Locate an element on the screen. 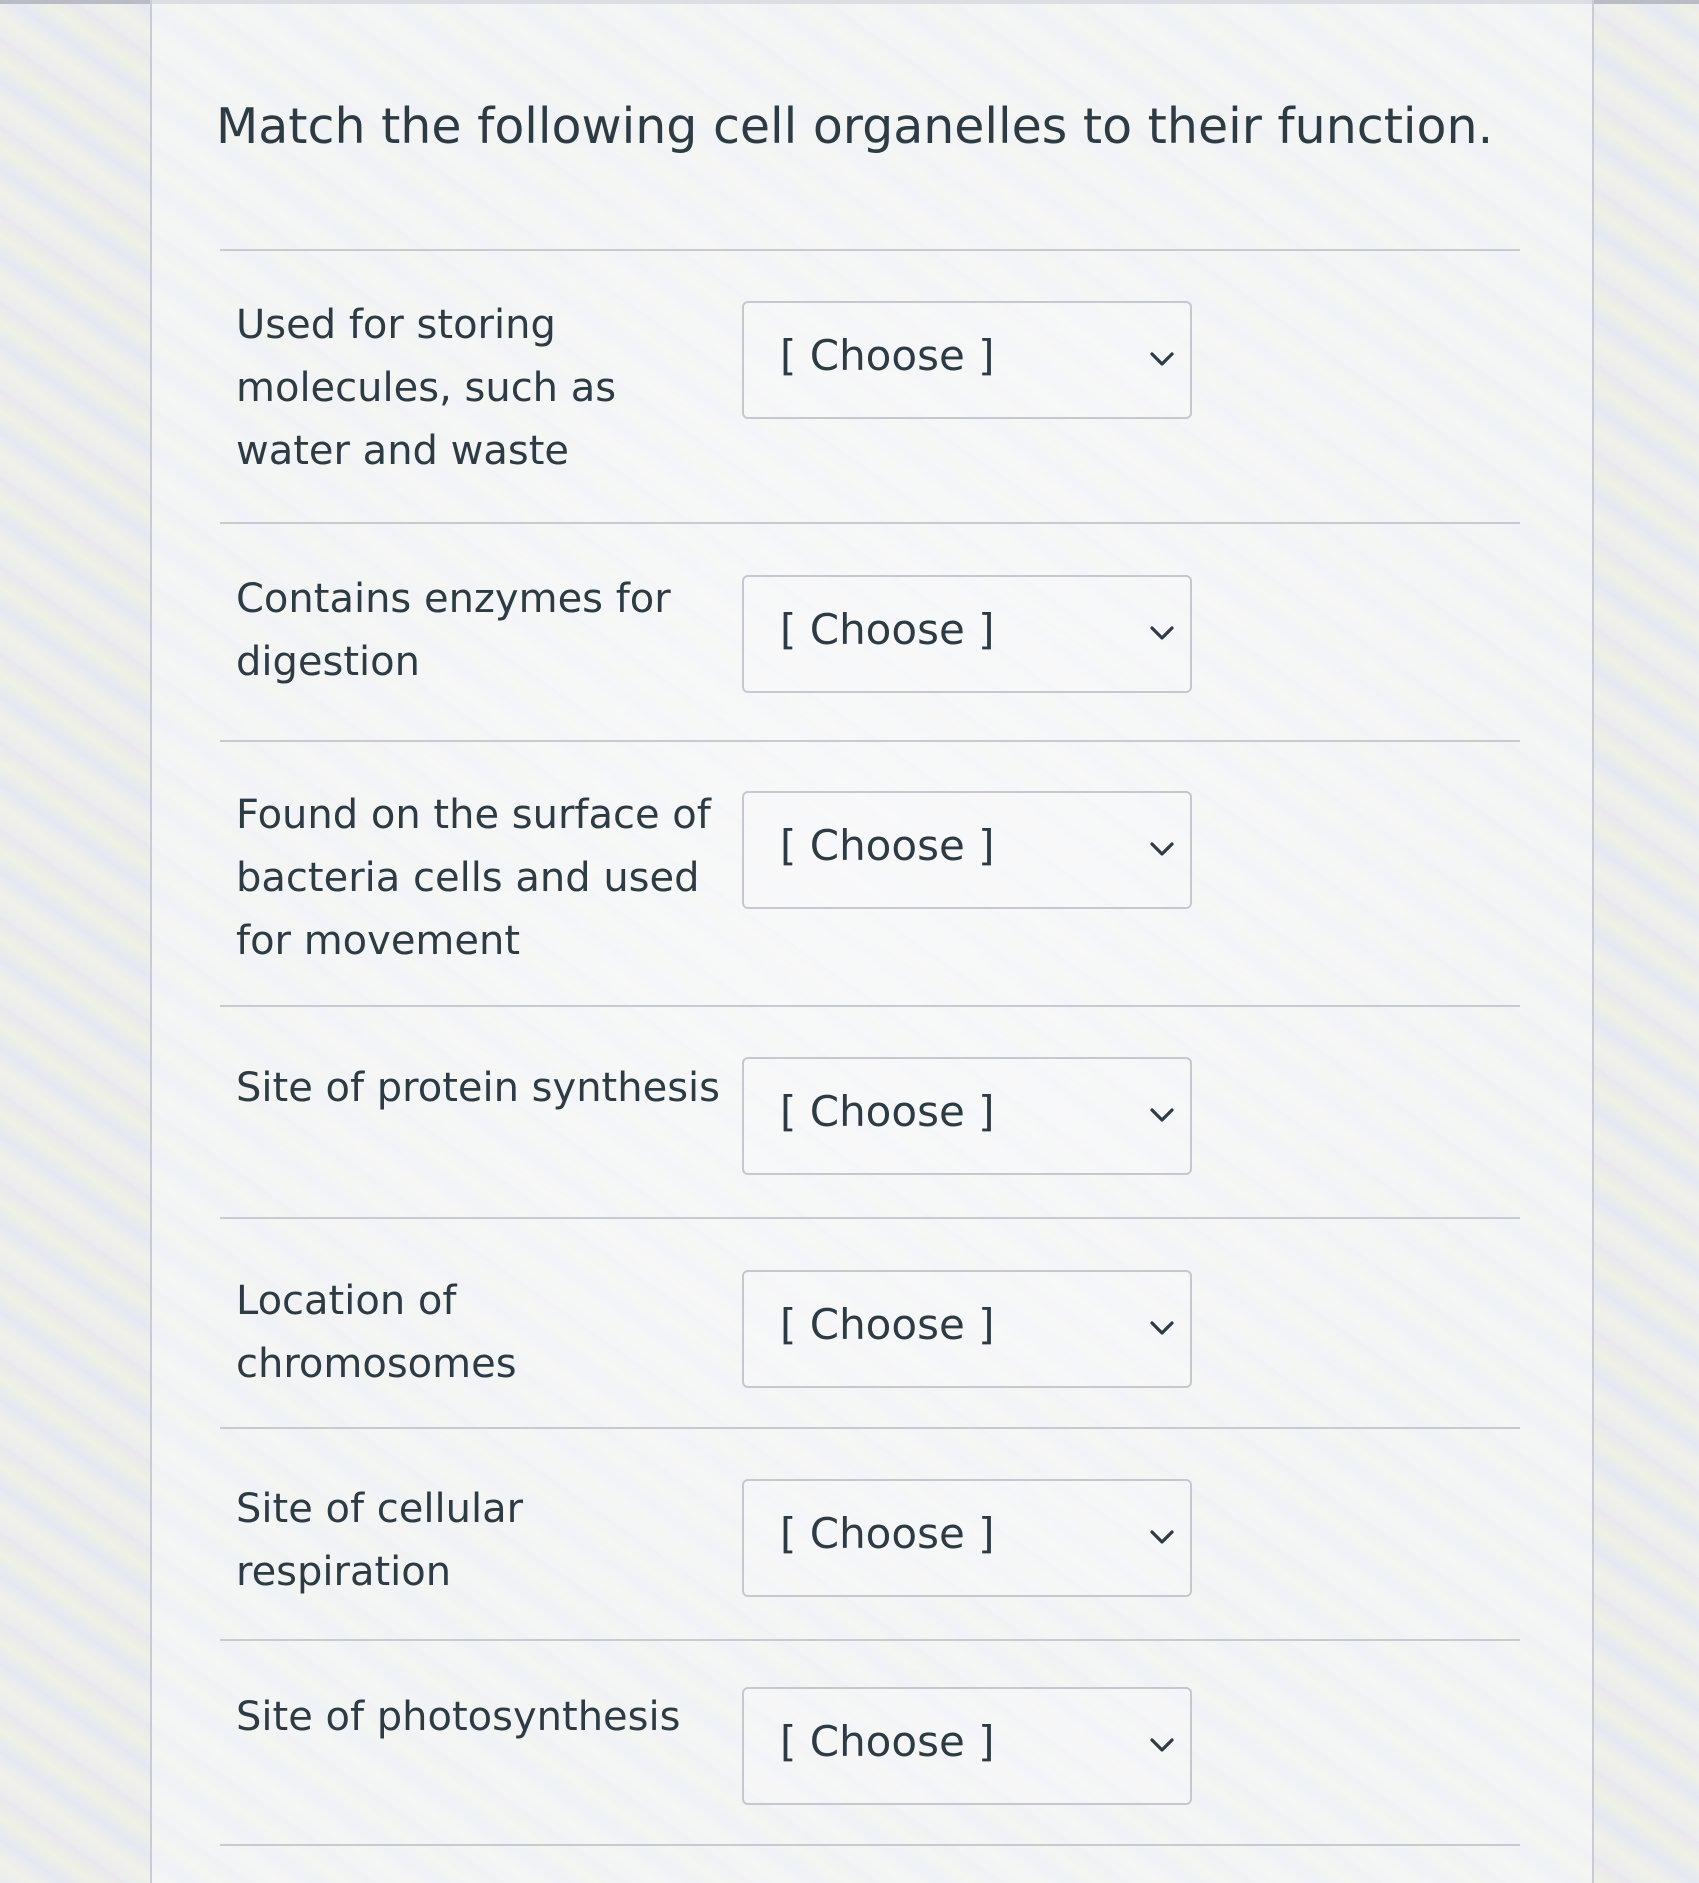 The height and width of the screenshot is (1883, 1699). match-prompt: Site of protein synthesis is located at coordinates (478, 1088).